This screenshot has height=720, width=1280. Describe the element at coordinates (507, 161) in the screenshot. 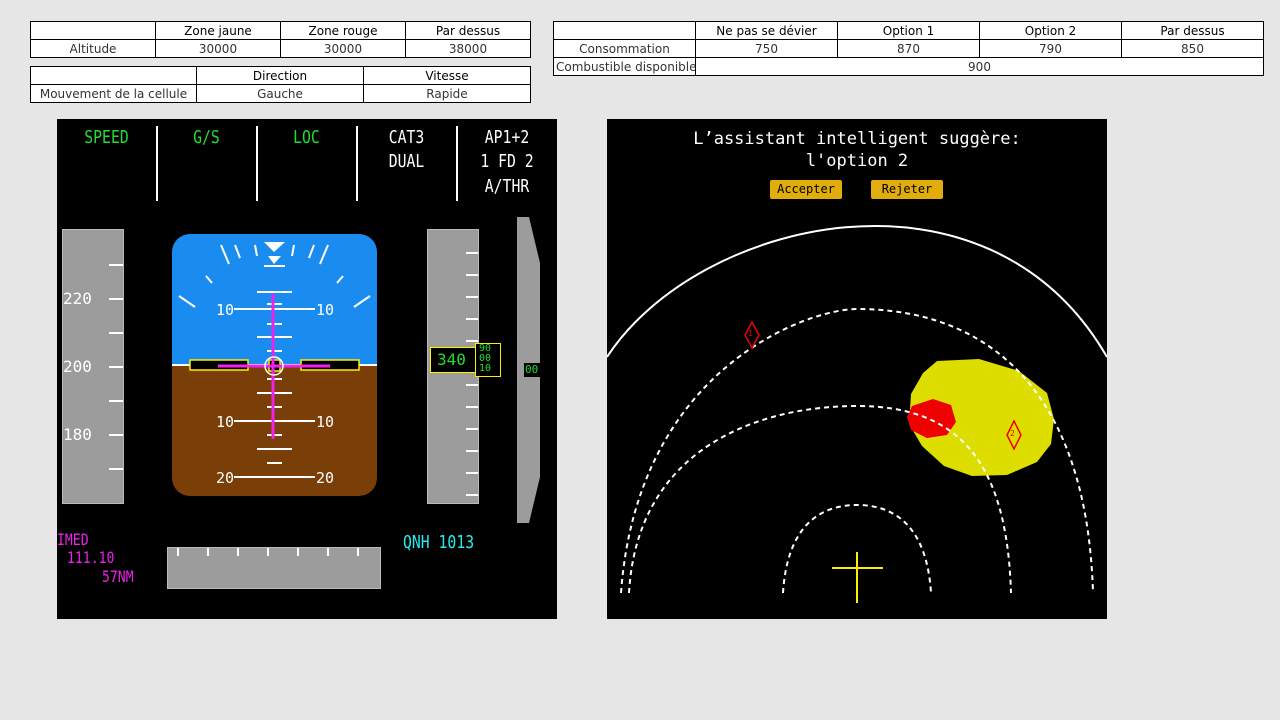

I see `fma-flight-director: 1 FD 2` at that location.